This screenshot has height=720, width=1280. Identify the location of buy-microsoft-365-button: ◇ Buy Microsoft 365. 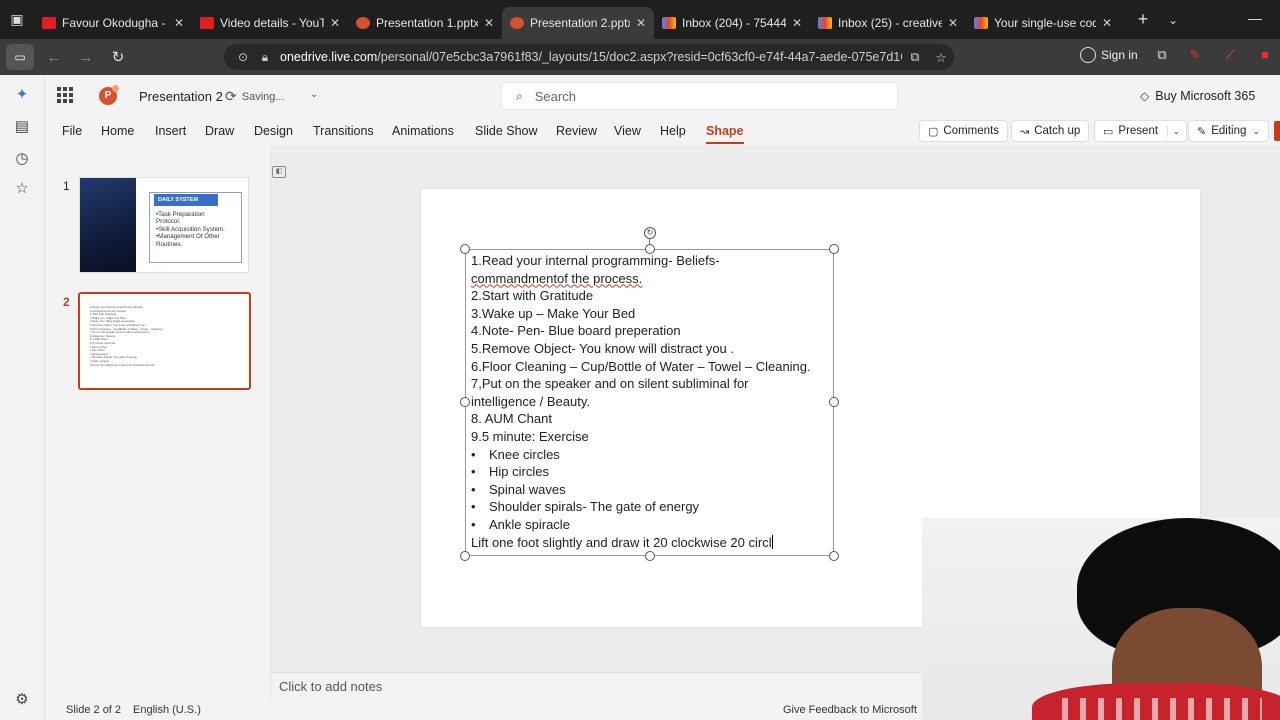
(1197, 96).